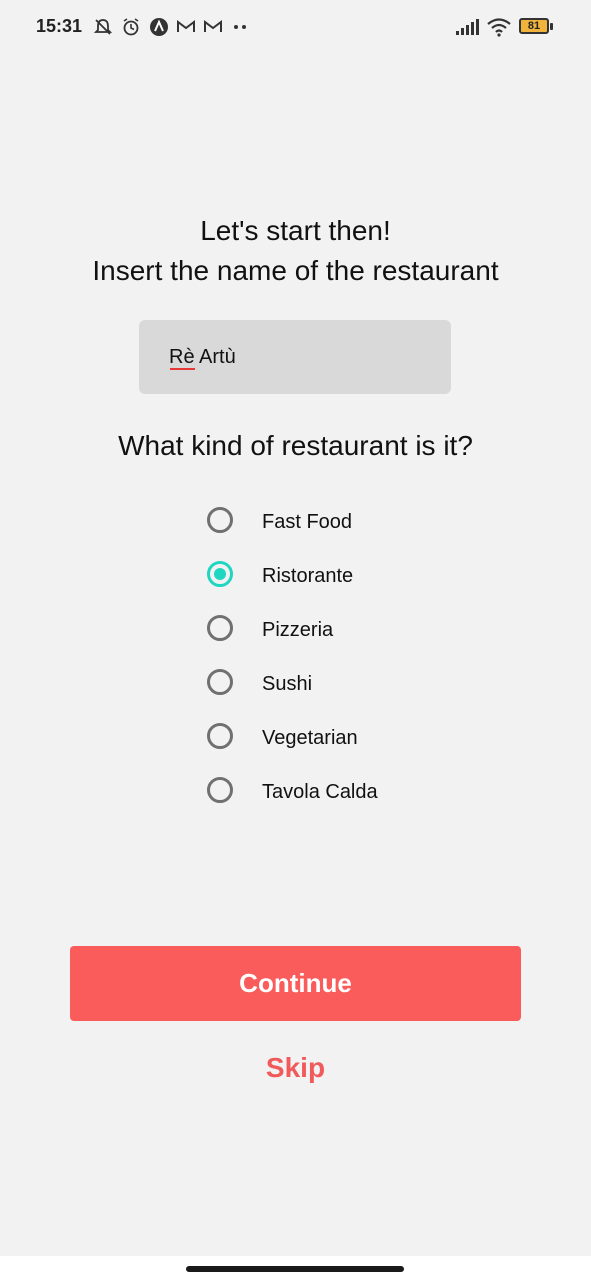 Image resolution: width=591 pixels, height=1280 pixels. Describe the element at coordinates (499, 27) in the screenshot. I see `wifi-icon` at that location.